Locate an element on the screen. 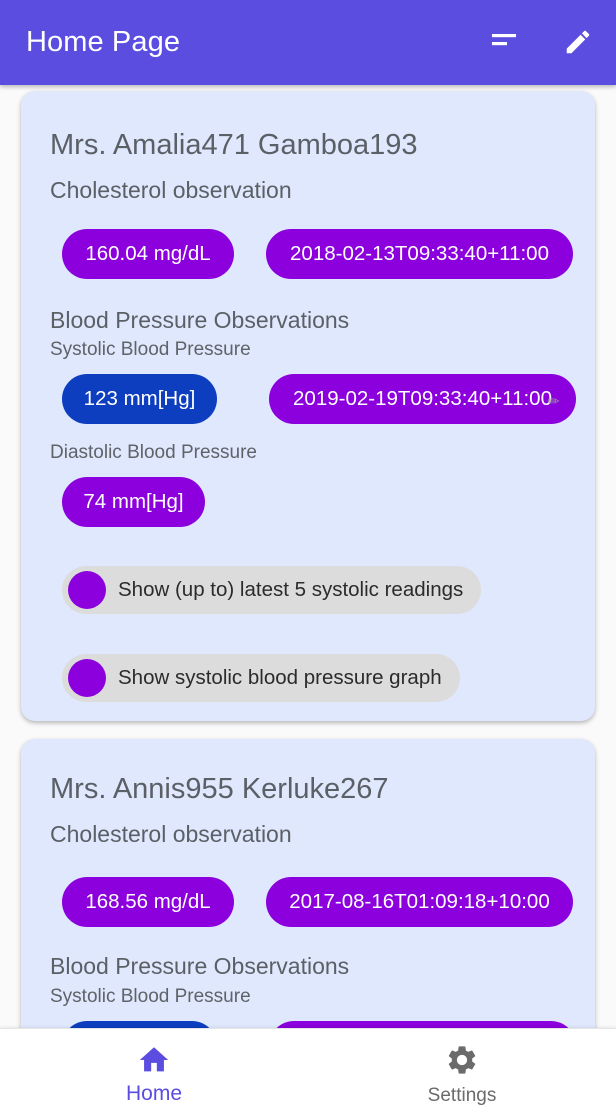 The width and height of the screenshot is (616, 1118). cholesterol-value-chip: 160.04 mg/dL is located at coordinates (148, 254).